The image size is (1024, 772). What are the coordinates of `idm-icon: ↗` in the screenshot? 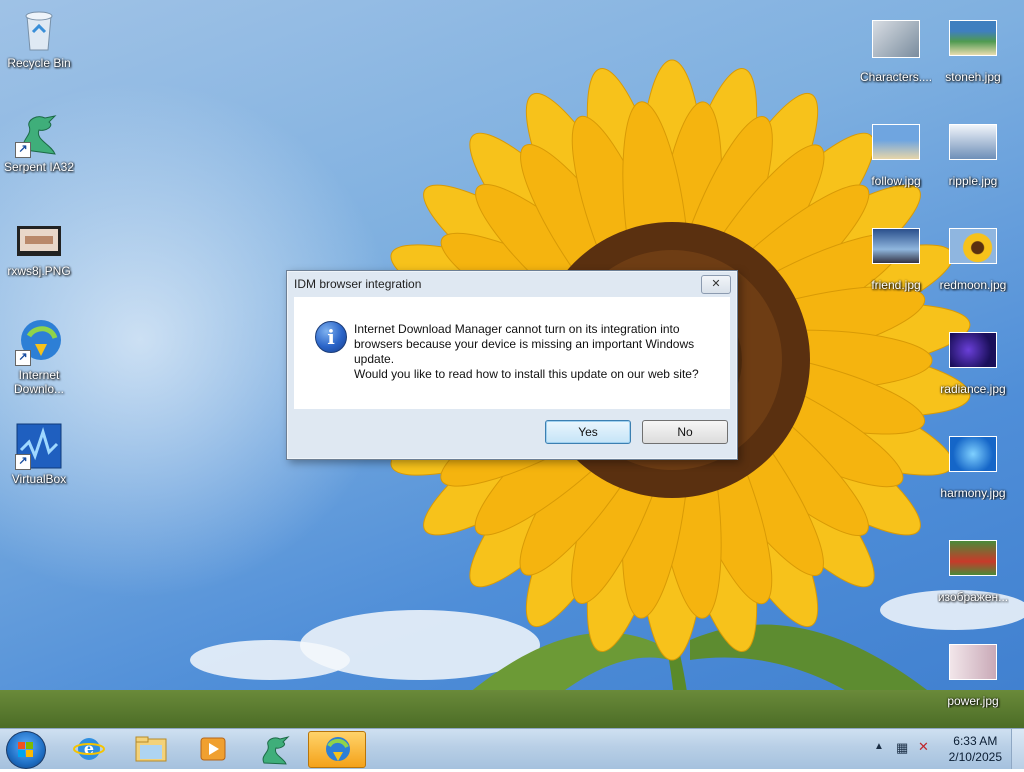 It's located at (39, 342).